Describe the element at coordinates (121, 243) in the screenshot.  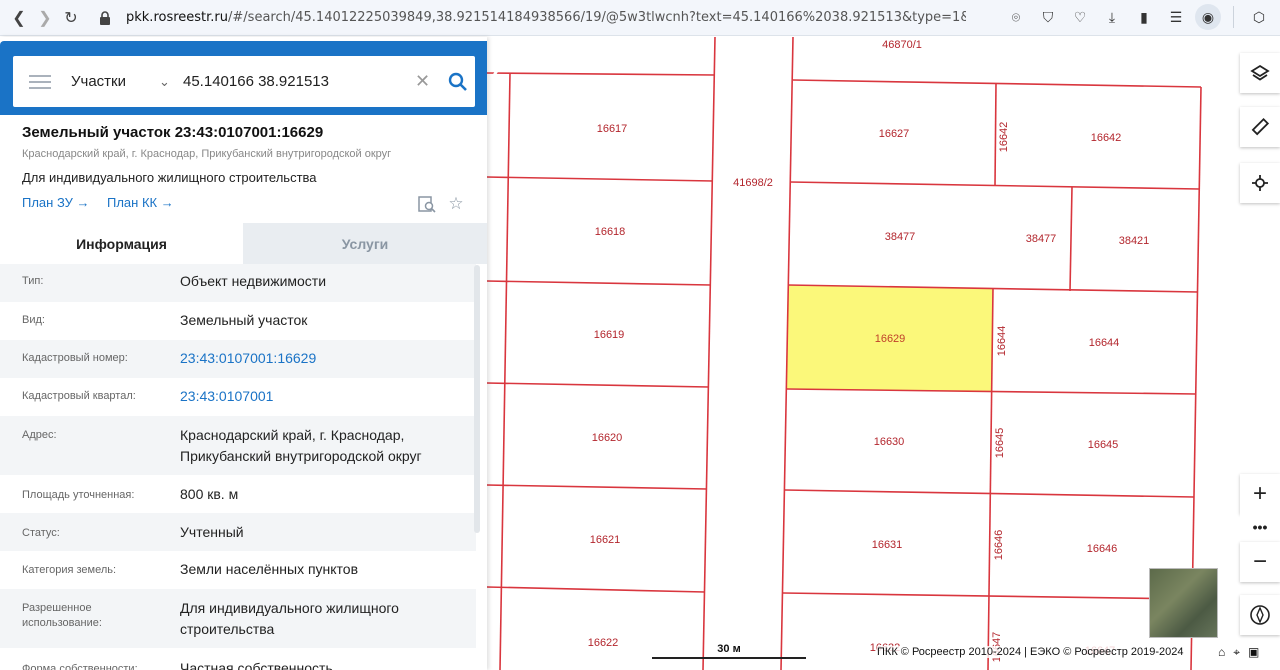
I see `tab-information: Информация` at that location.